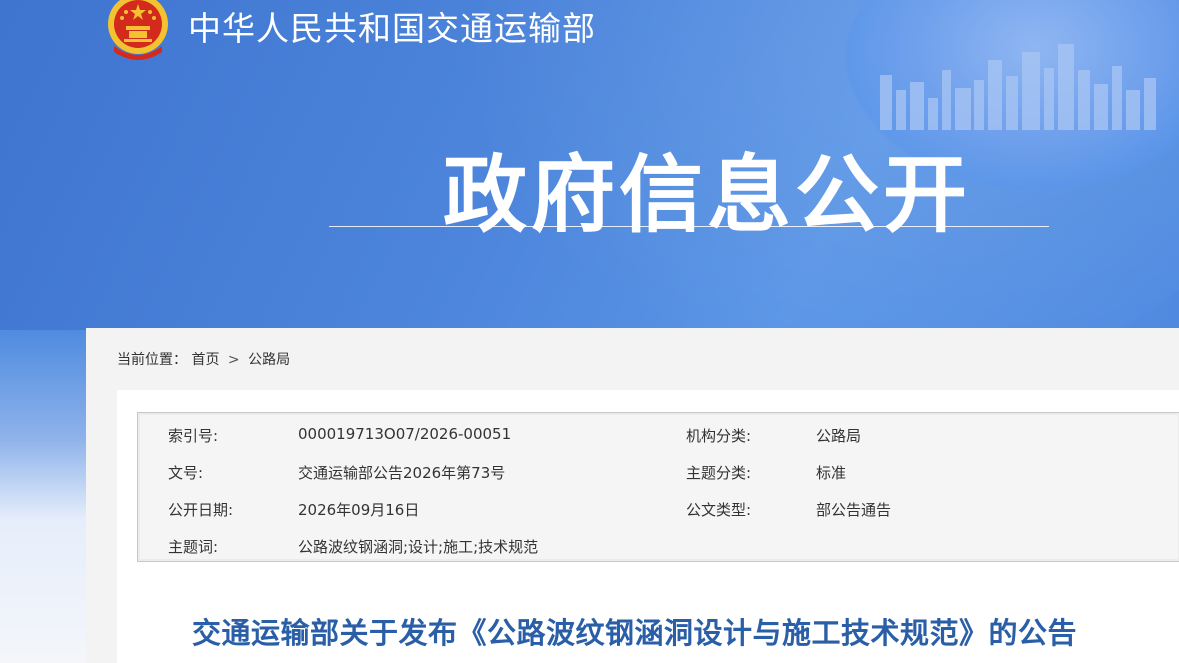  What do you see at coordinates (405, 434) in the screenshot?
I see `index-number-value: 000019713O07/2026-00051` at bounding box center [405, 434].